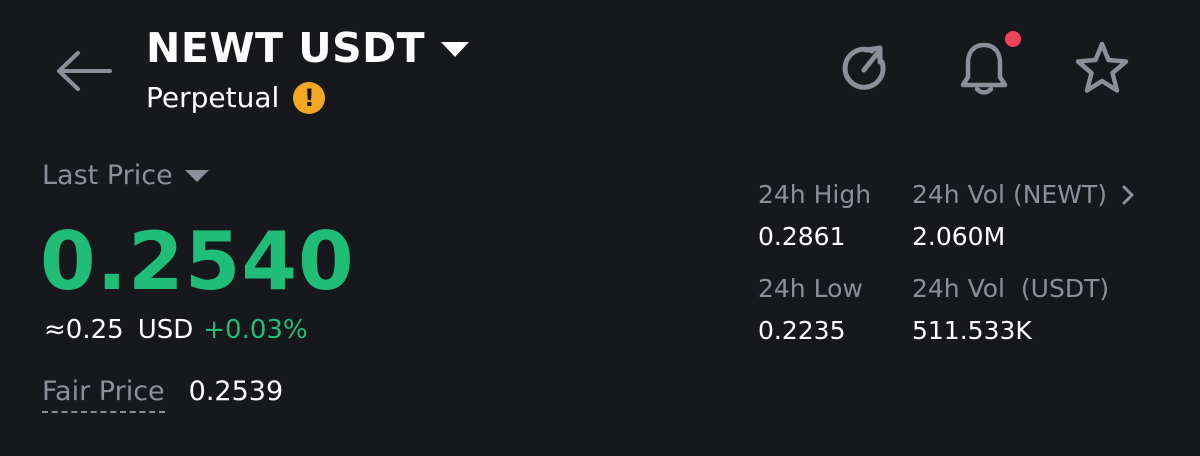 The width and height of the screenshot is (1200, 456). Describe the element at coordinates (197, 261) in the screenshot. I see `last-price-value: 0.2540` at that location.